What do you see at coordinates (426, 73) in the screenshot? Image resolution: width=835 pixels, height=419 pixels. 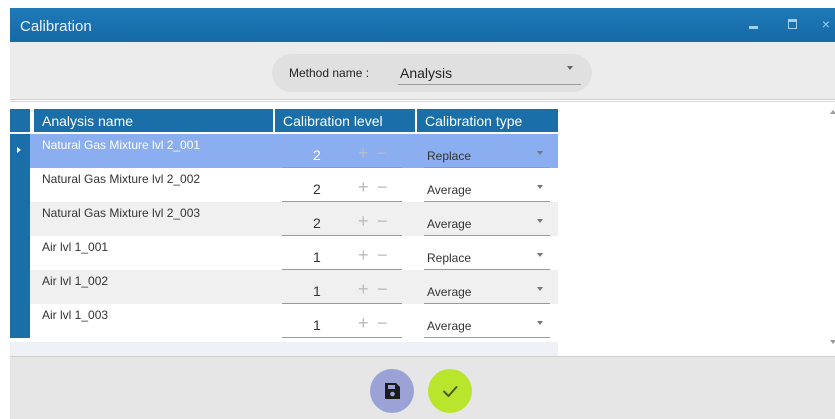 I see `method-name-value: Analysis` at bounding box center [426, 73].